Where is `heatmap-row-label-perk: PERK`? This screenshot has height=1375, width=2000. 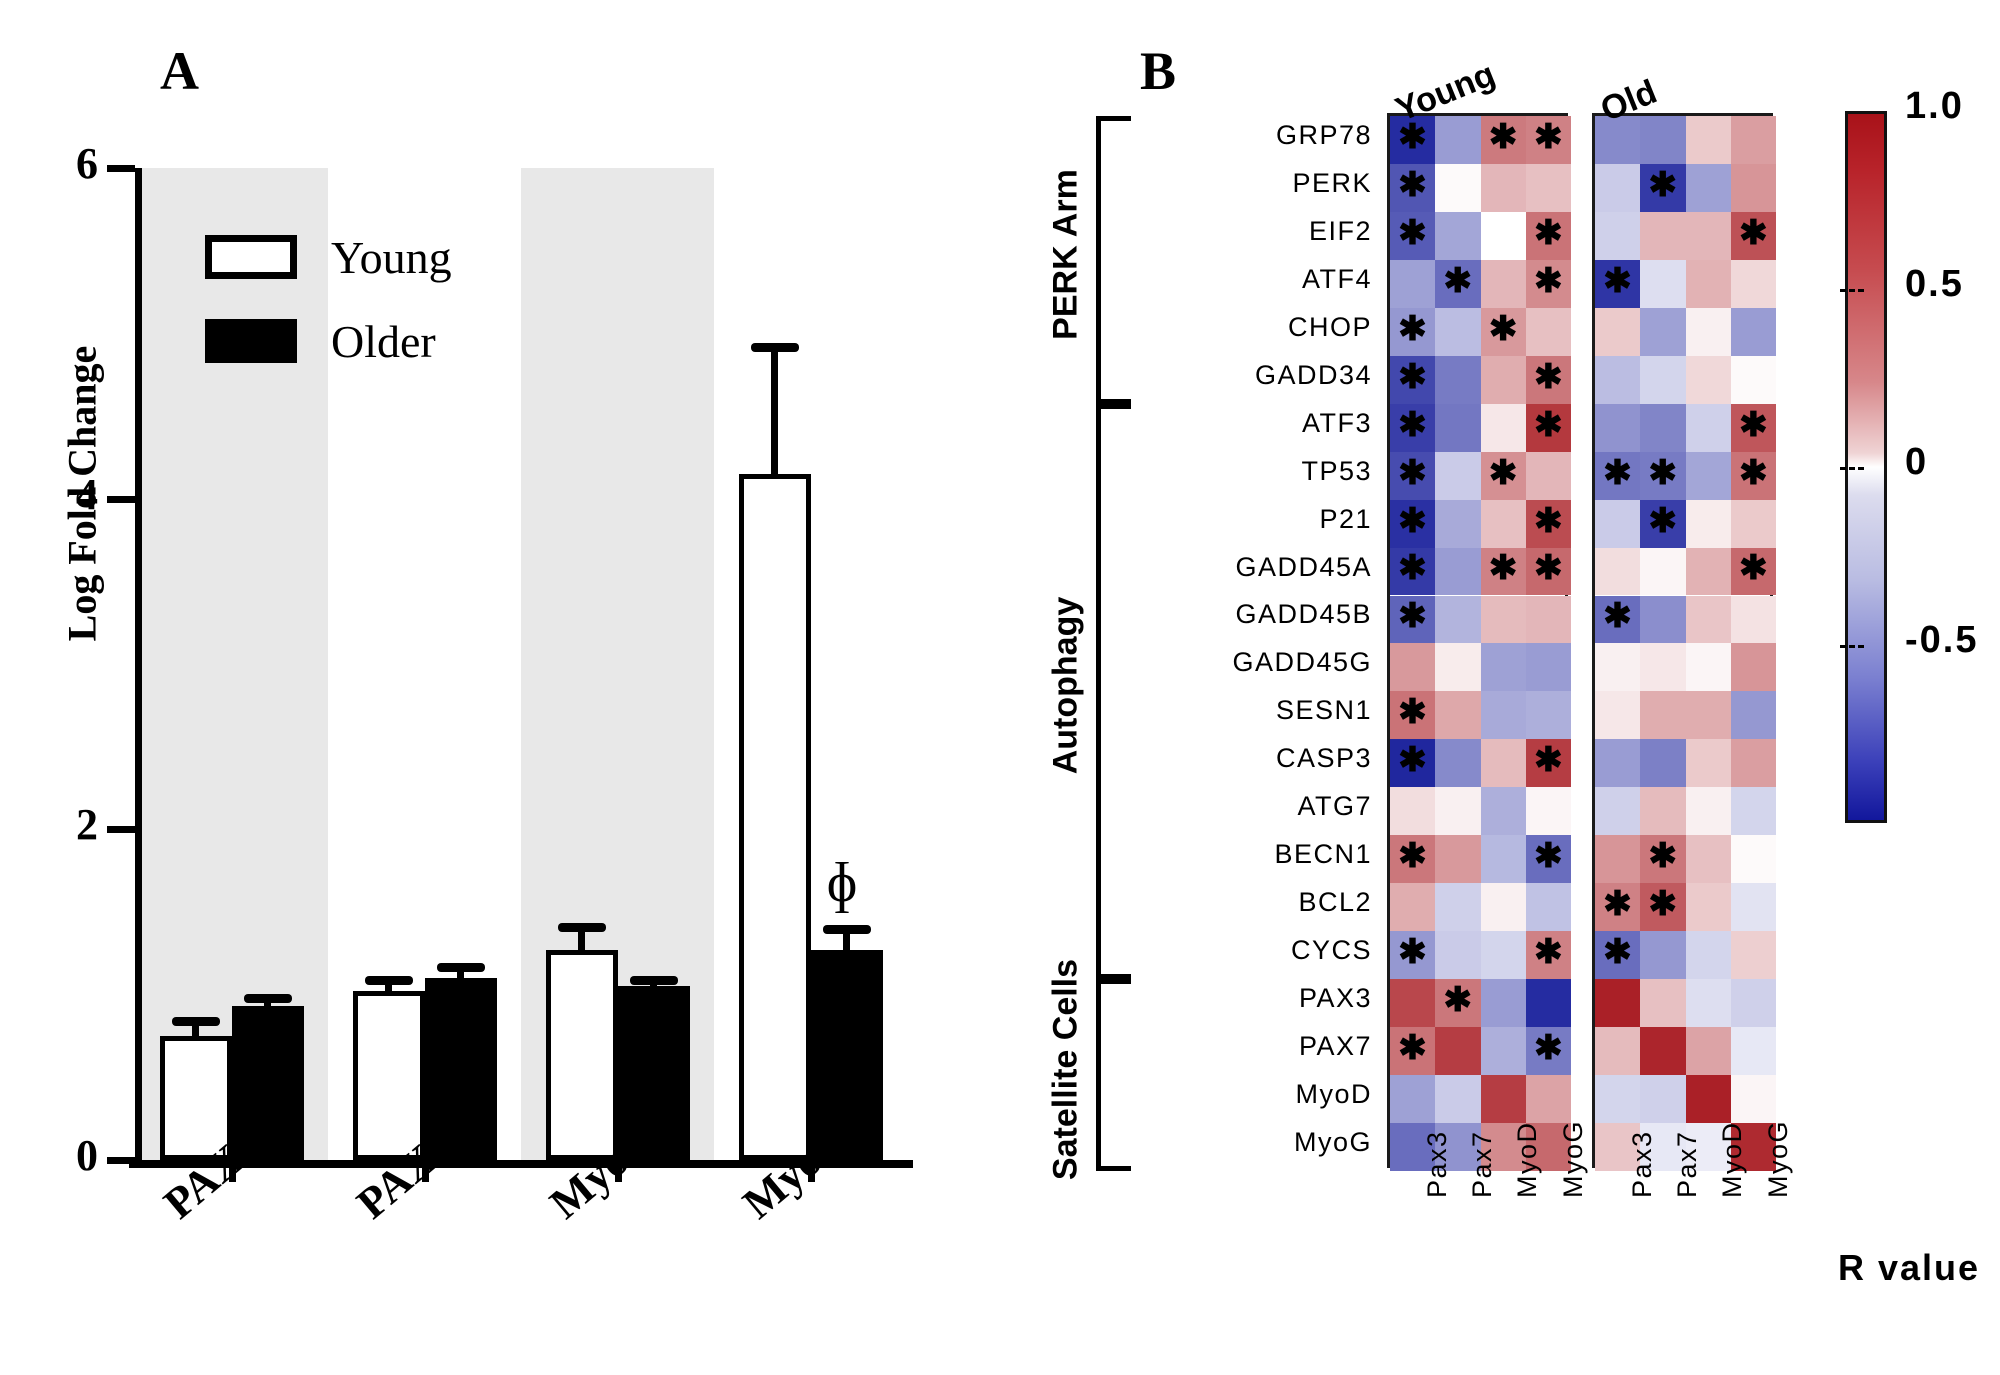
heatmap-row-label-perk: PERK is located at coordinates (1332, 182).